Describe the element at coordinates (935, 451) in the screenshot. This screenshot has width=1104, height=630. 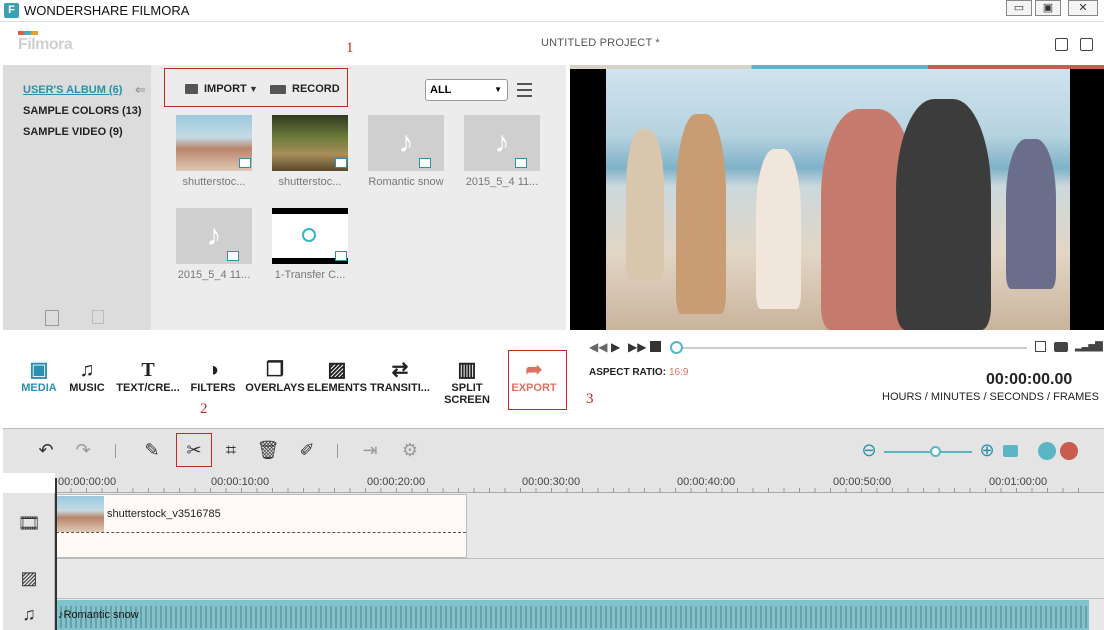
I see `zoom-handle` at that location.